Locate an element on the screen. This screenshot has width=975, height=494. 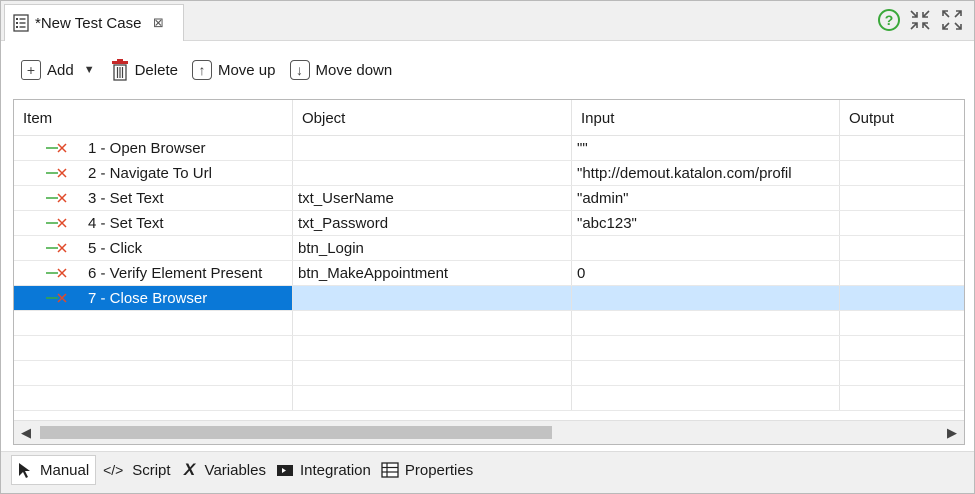
object-cell: txt_UserName is located at coordinates (432, 198).